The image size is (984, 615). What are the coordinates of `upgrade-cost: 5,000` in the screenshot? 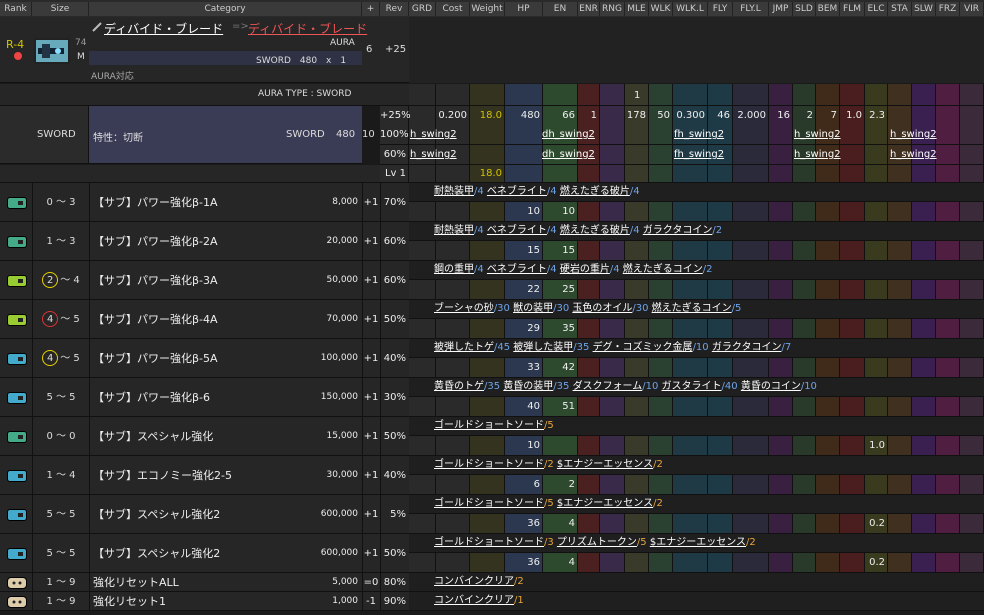 It's located at (345, 582).